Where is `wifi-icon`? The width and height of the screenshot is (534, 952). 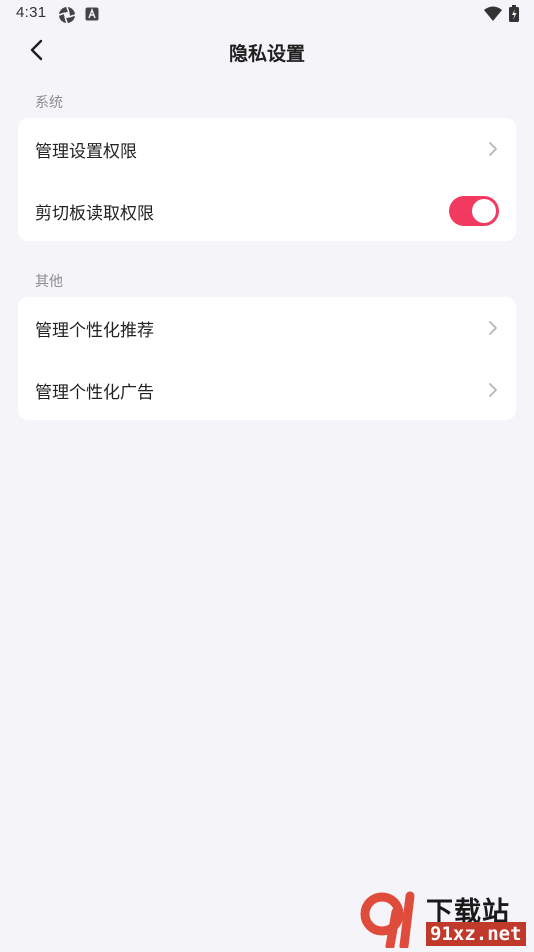 wifi-icon is located at coordinates (493, 15).